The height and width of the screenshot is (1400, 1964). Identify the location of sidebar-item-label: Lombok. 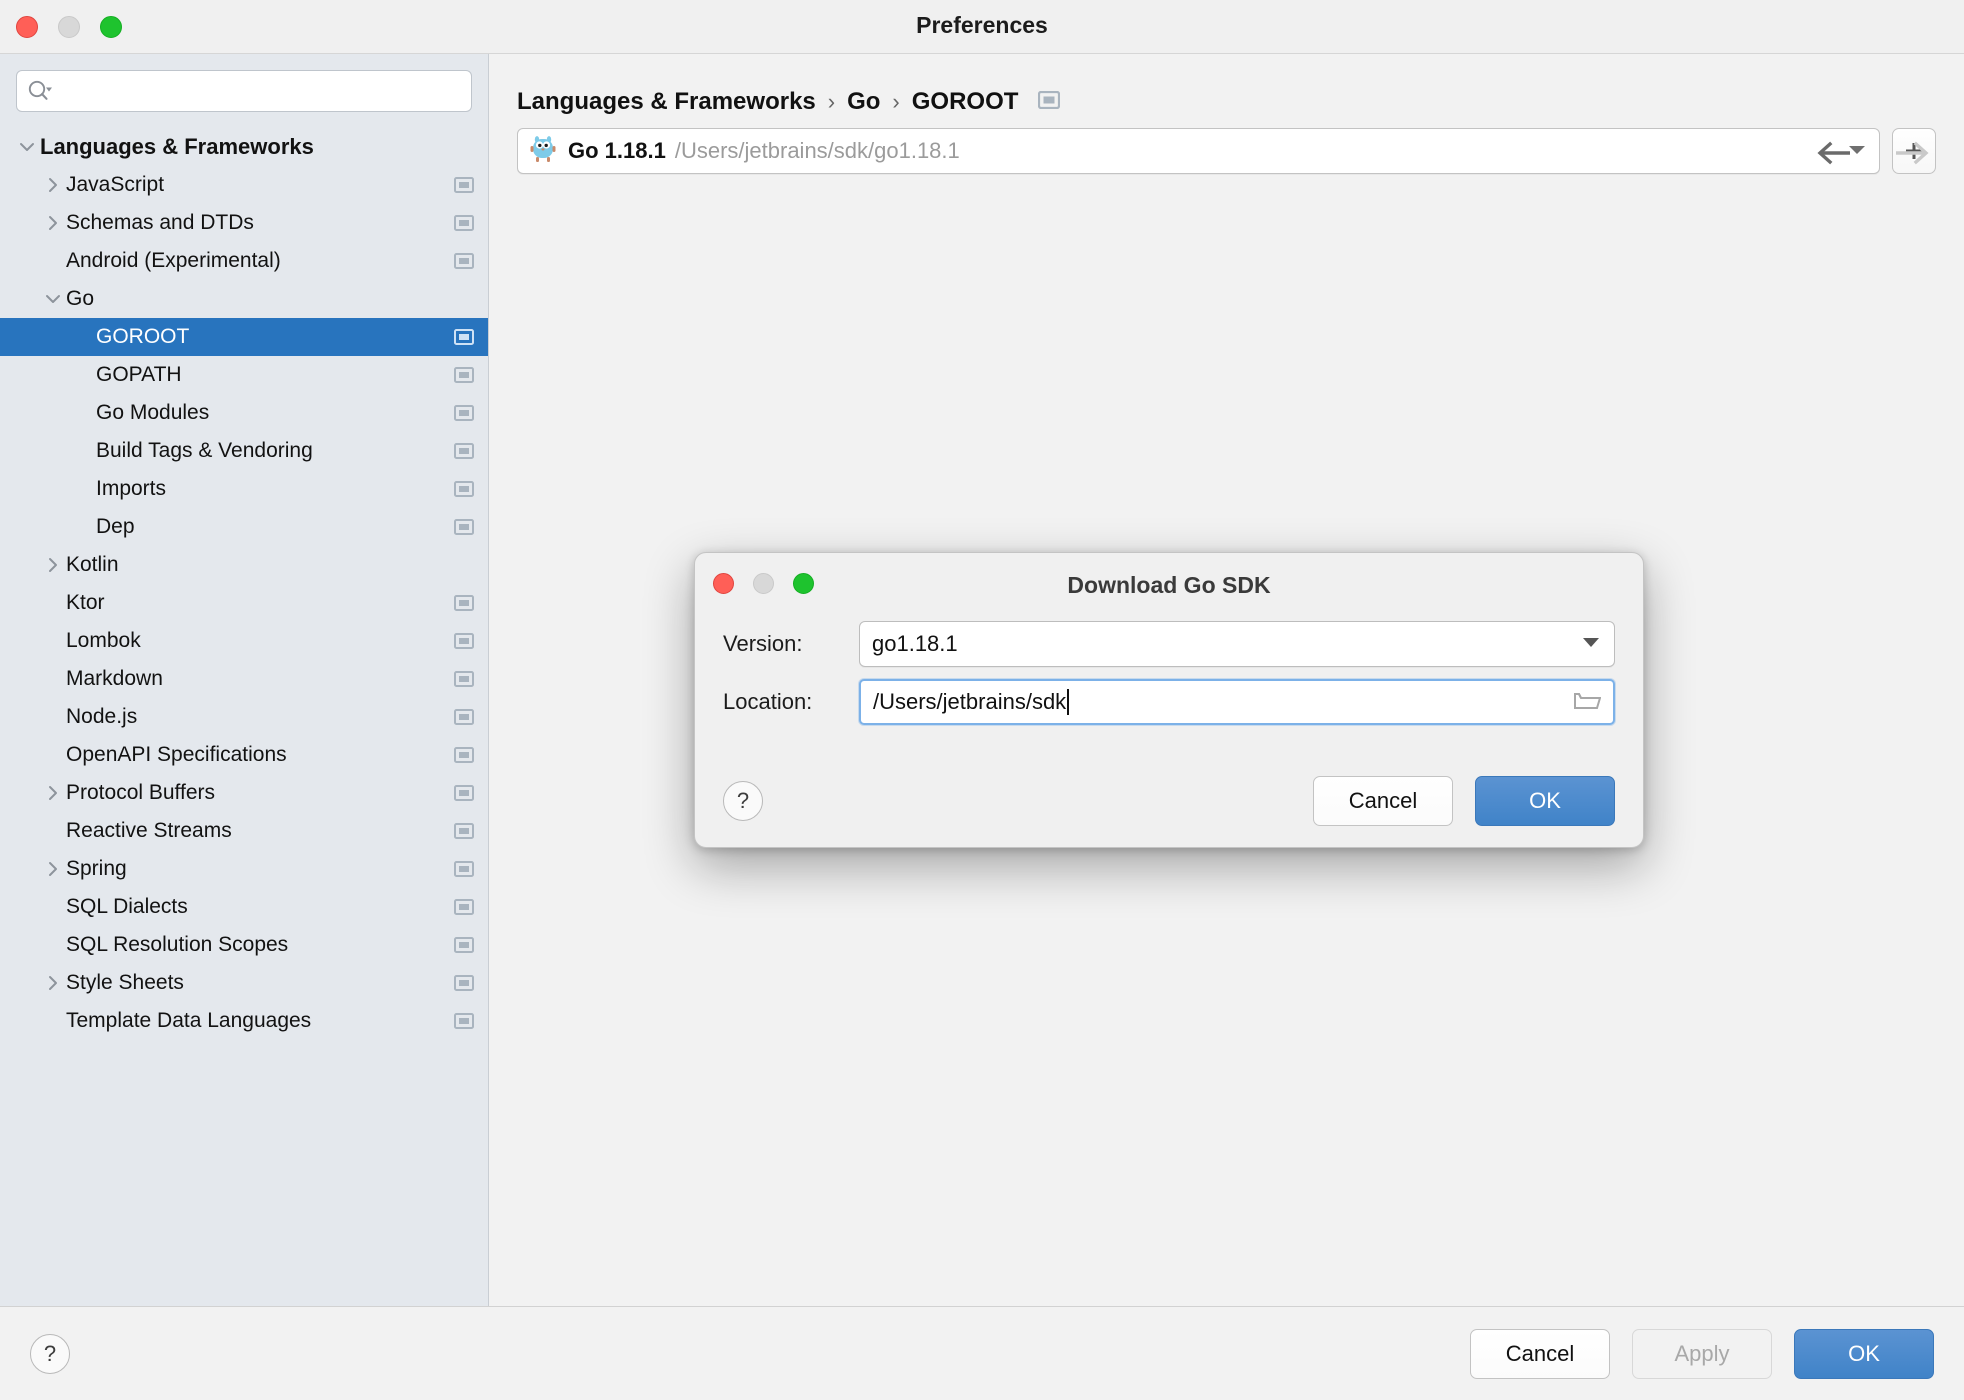
(103, 640).